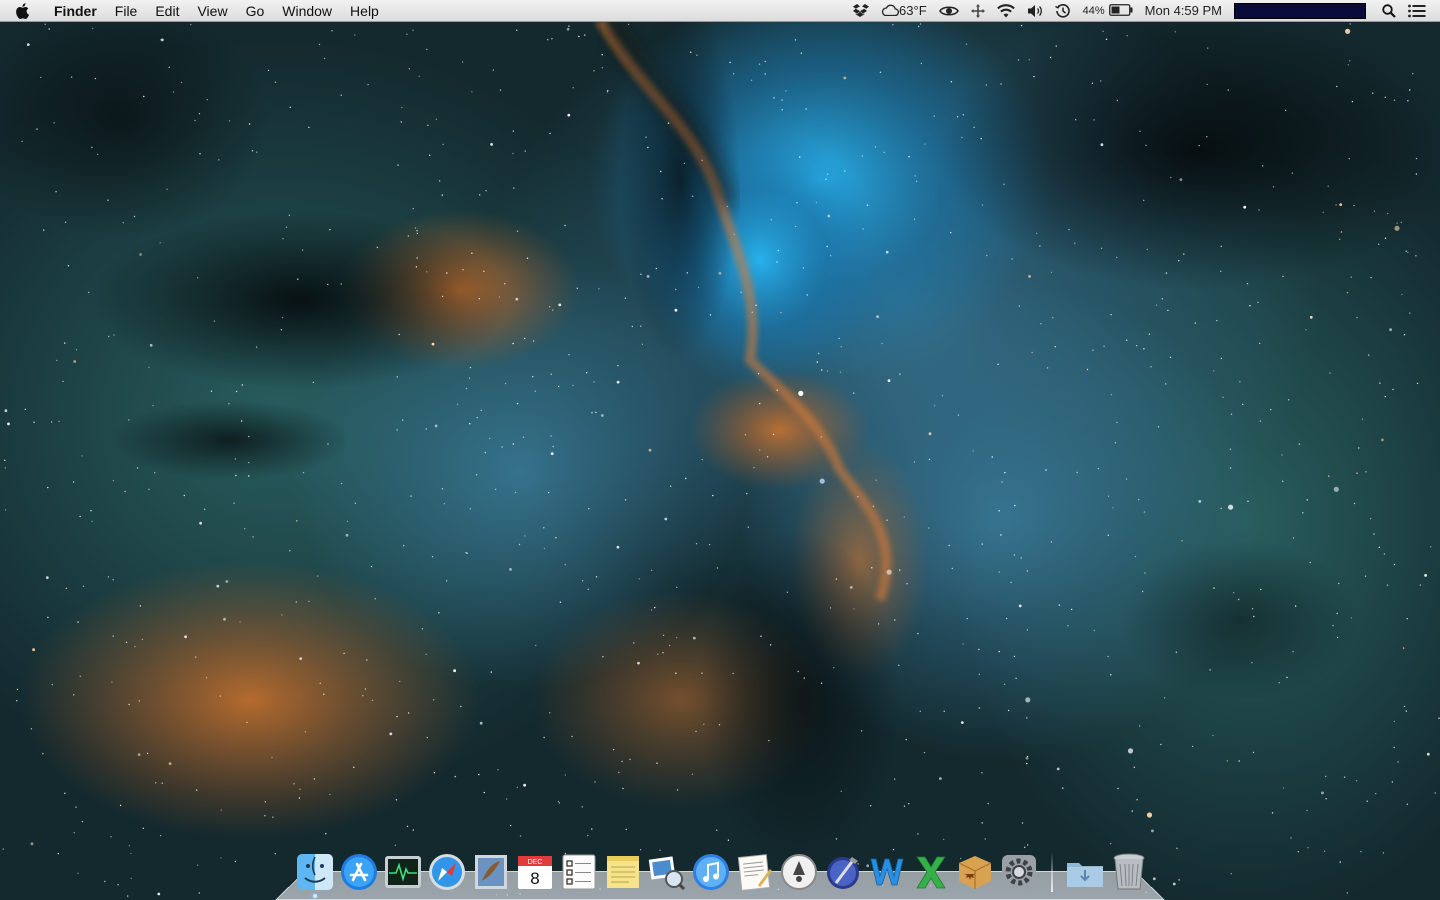  Describe the element at coordinates (75, 11) in the screenshot. I see `app-menu-finder: Finder` at that location.